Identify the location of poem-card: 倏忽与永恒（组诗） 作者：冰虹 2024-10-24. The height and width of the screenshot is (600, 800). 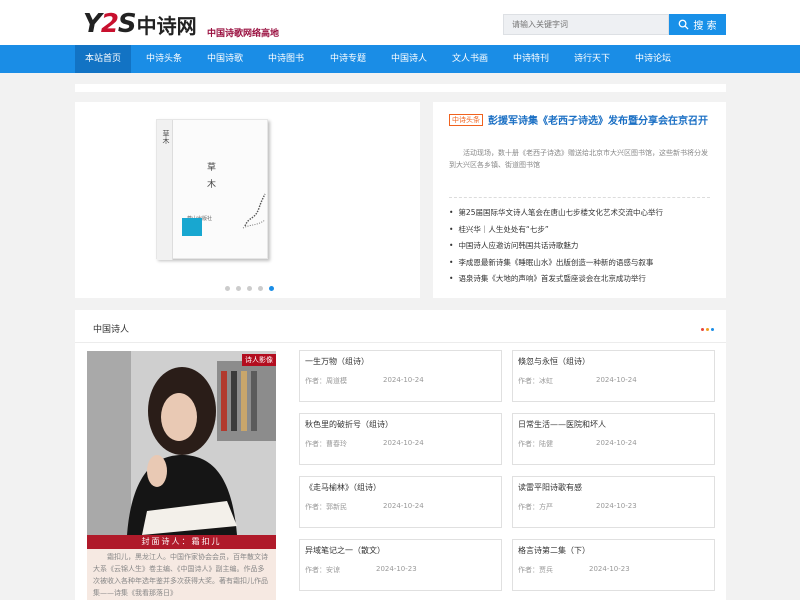
(613, 376).